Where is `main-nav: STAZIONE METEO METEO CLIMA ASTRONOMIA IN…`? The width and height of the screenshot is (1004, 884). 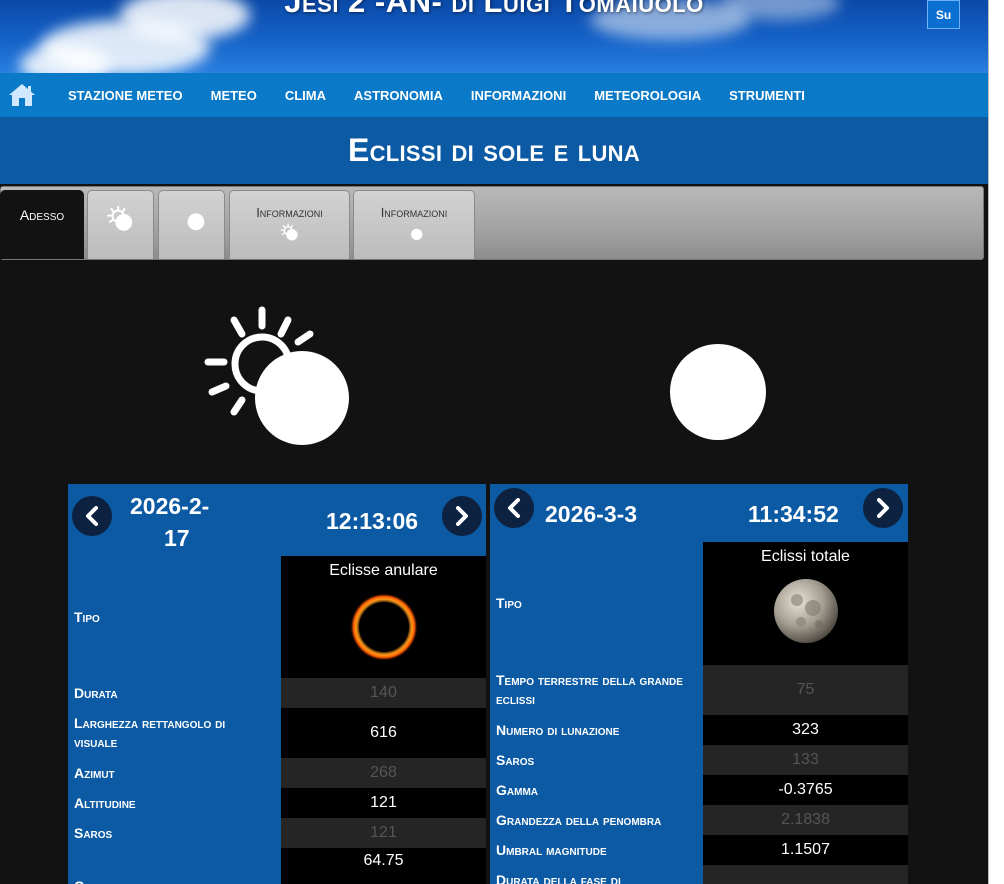
main-nav: STAZIONE METEO METEO CLIMA ASTRONOMIA IN… is located at coordinates (494, 95).